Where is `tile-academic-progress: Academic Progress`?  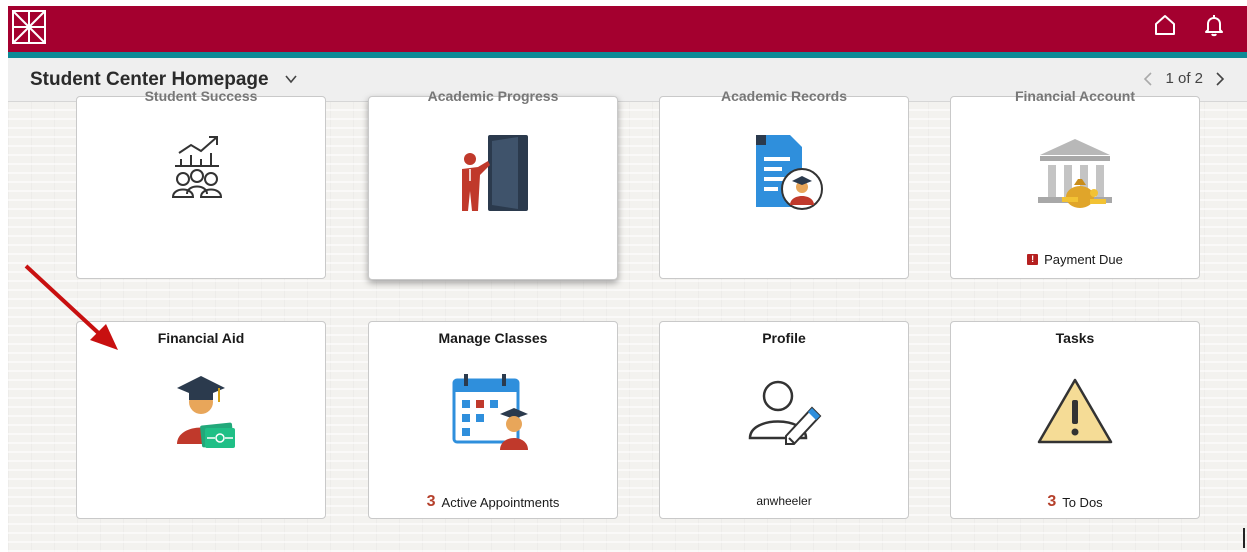
tile-academic-progress: Academic Progress is located at coordinates (493, 184).